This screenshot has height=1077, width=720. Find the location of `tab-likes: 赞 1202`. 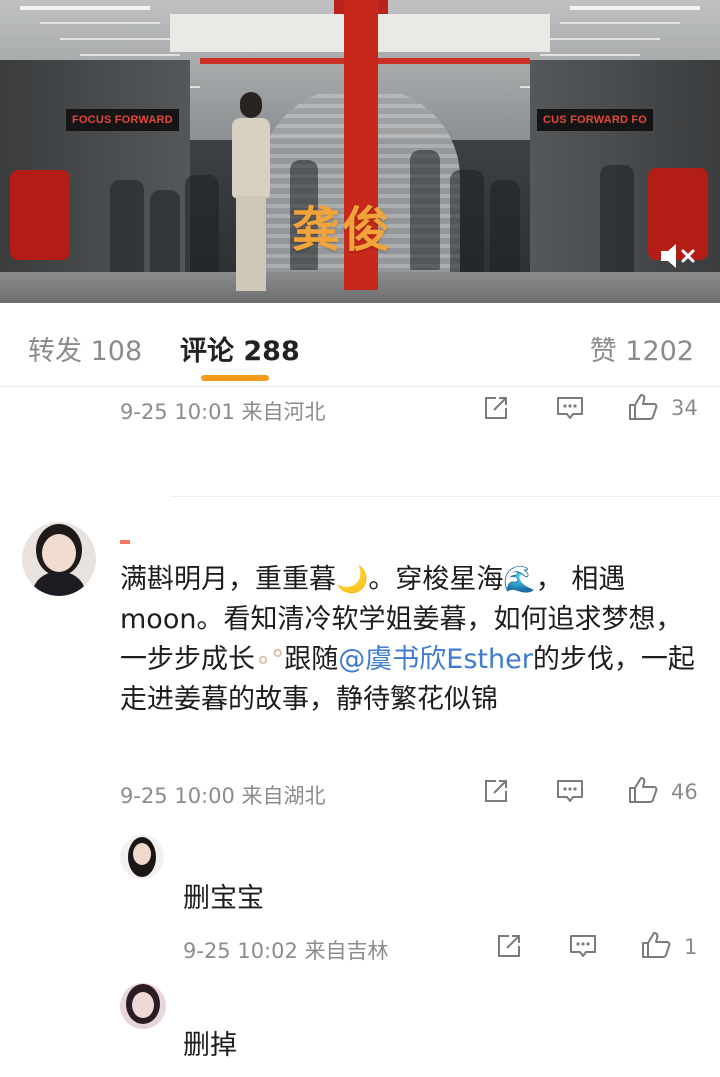

tab-likes: 赞 1202 is located at coordinates (642, 348).